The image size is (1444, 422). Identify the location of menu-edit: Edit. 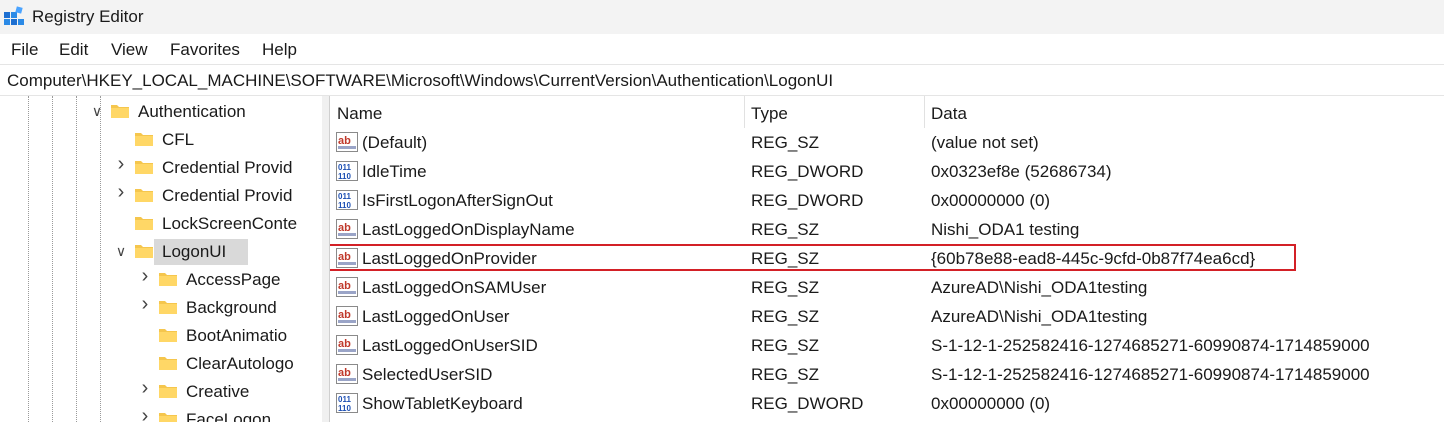
(73, 50).